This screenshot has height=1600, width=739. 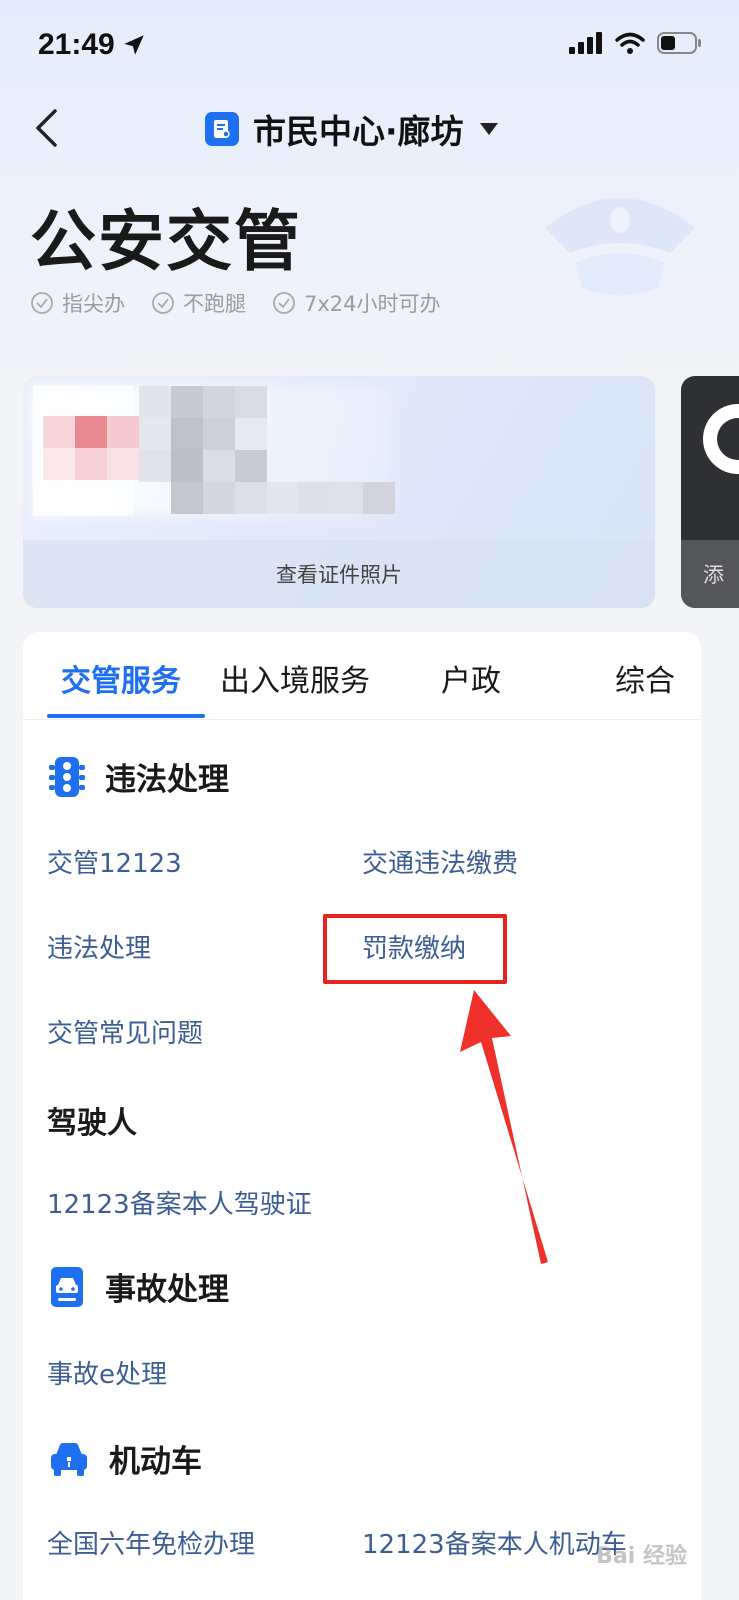 What do you see at coordinates (69, 1459) in the screenshot?
I see `car-icon` at bounding box center [69, 1459].